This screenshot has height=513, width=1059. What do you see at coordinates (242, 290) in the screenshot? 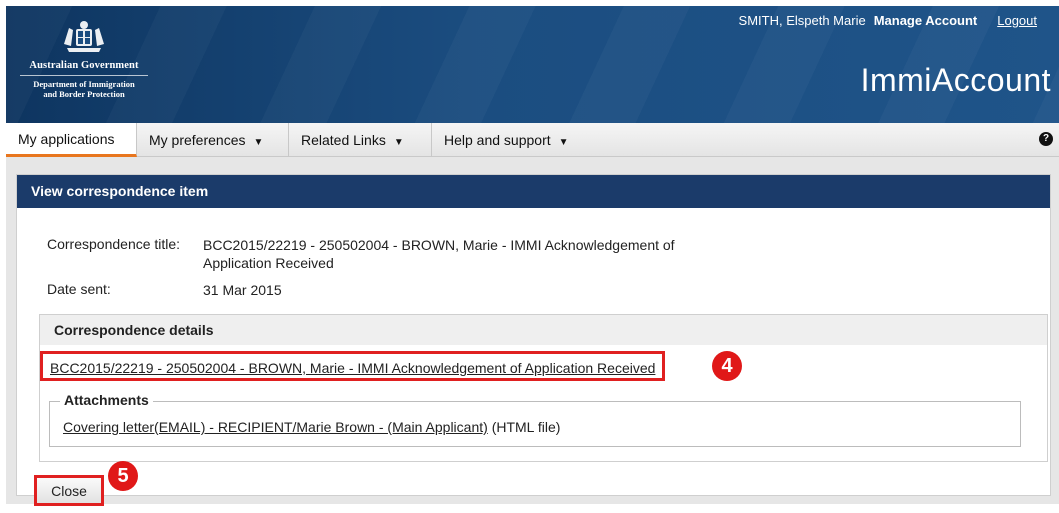
I see `date-sent-value: 31 Mar 2015` at bounding box center [242, 290].